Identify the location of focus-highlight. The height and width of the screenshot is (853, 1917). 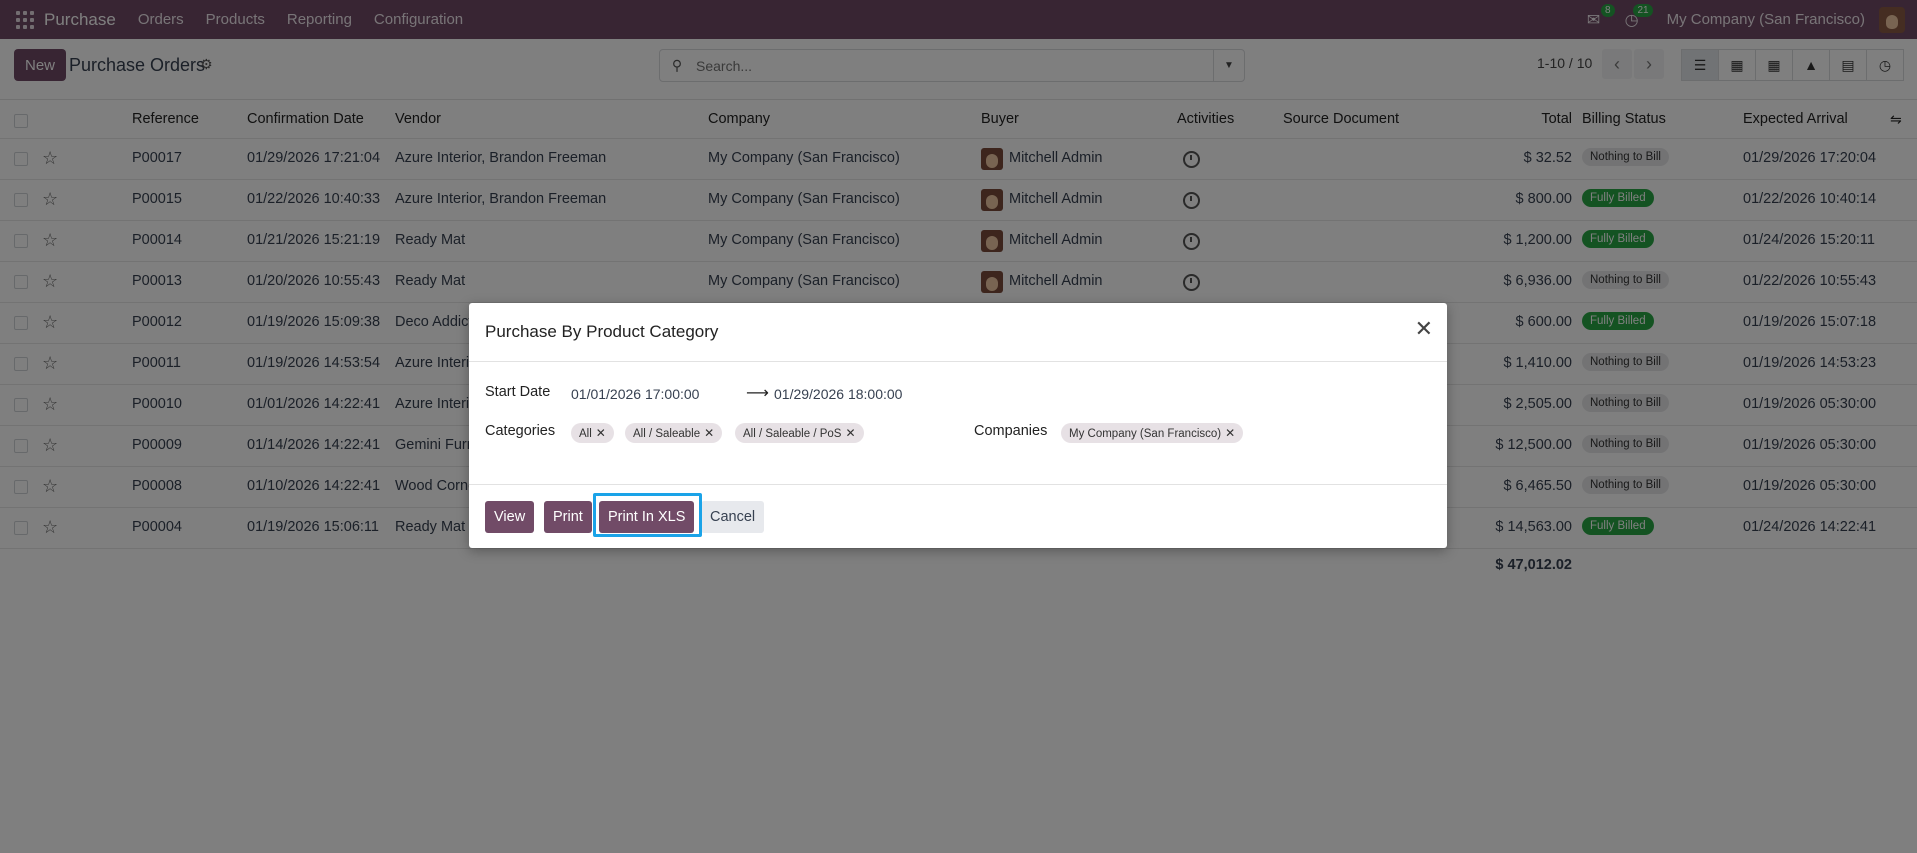
(647, 515).